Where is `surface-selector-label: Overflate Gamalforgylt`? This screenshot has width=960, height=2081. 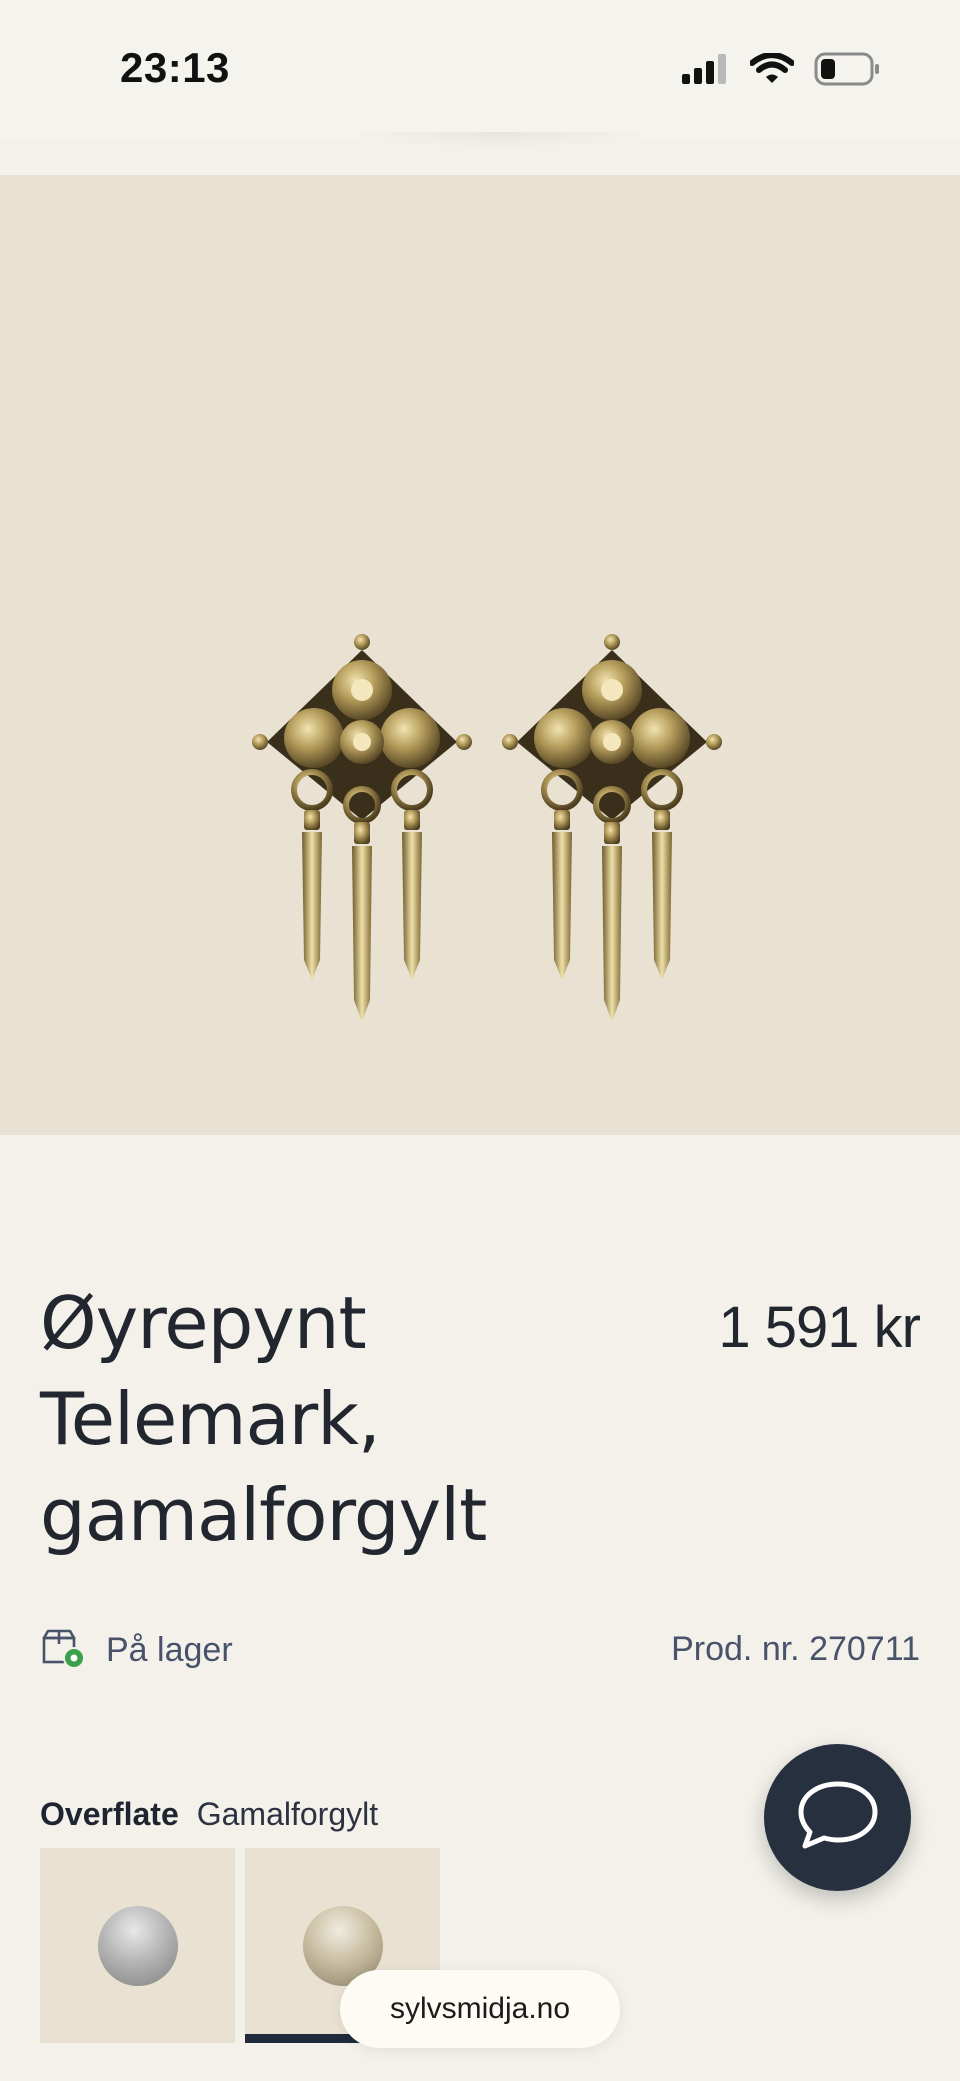
surface-selector-label: Overflate Gamalforgylt is located at coordinates (209, 1814).